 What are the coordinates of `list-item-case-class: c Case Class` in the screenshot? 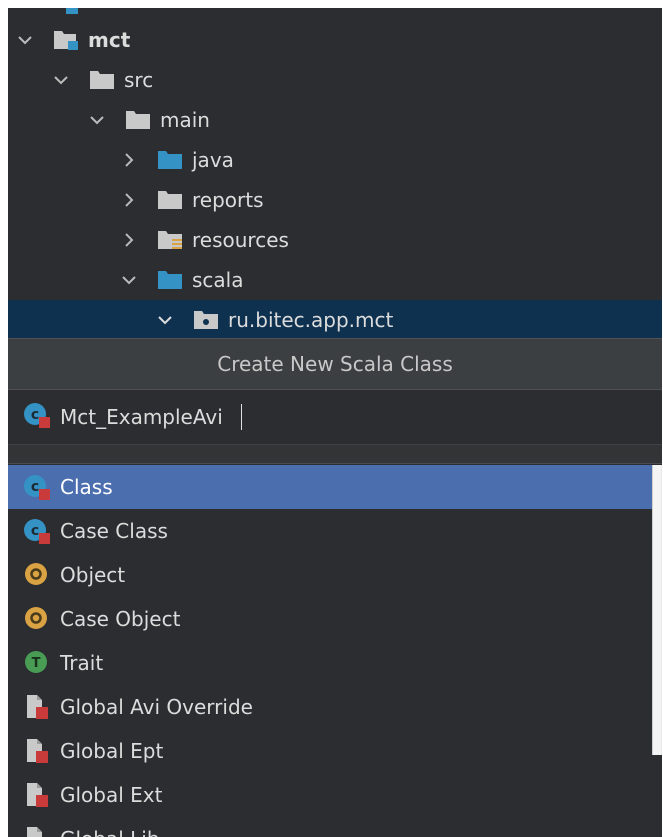 It's located at (330, 531).